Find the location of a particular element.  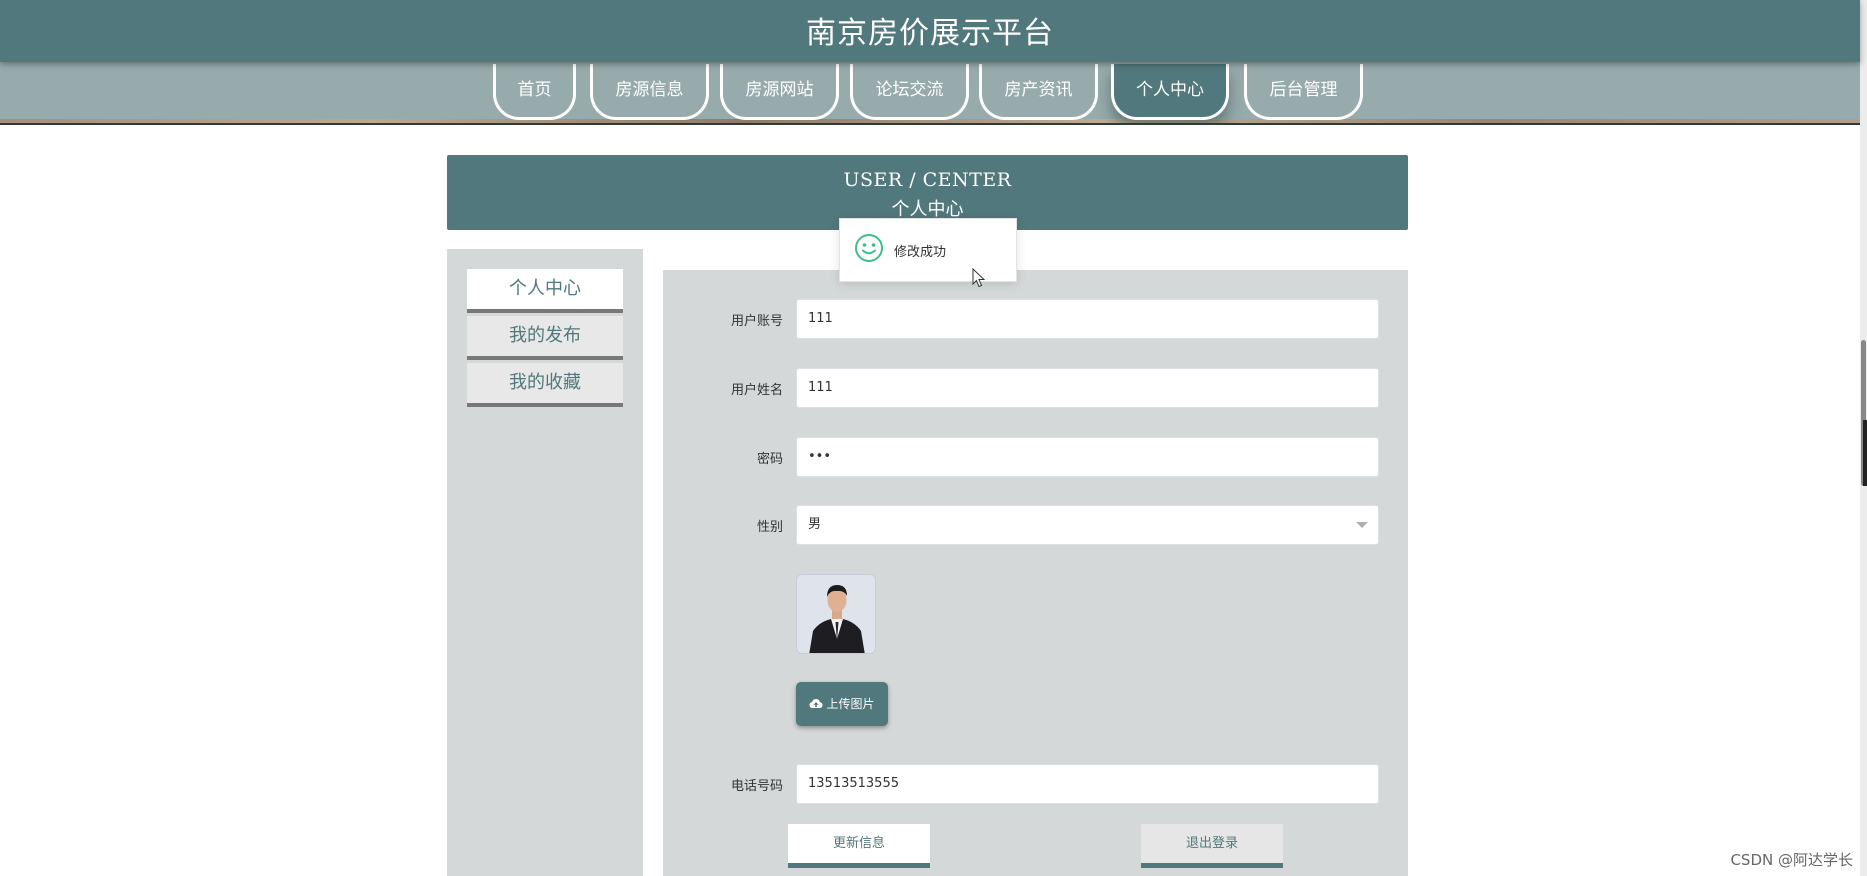

avatar is located at coordinates (836, 614).